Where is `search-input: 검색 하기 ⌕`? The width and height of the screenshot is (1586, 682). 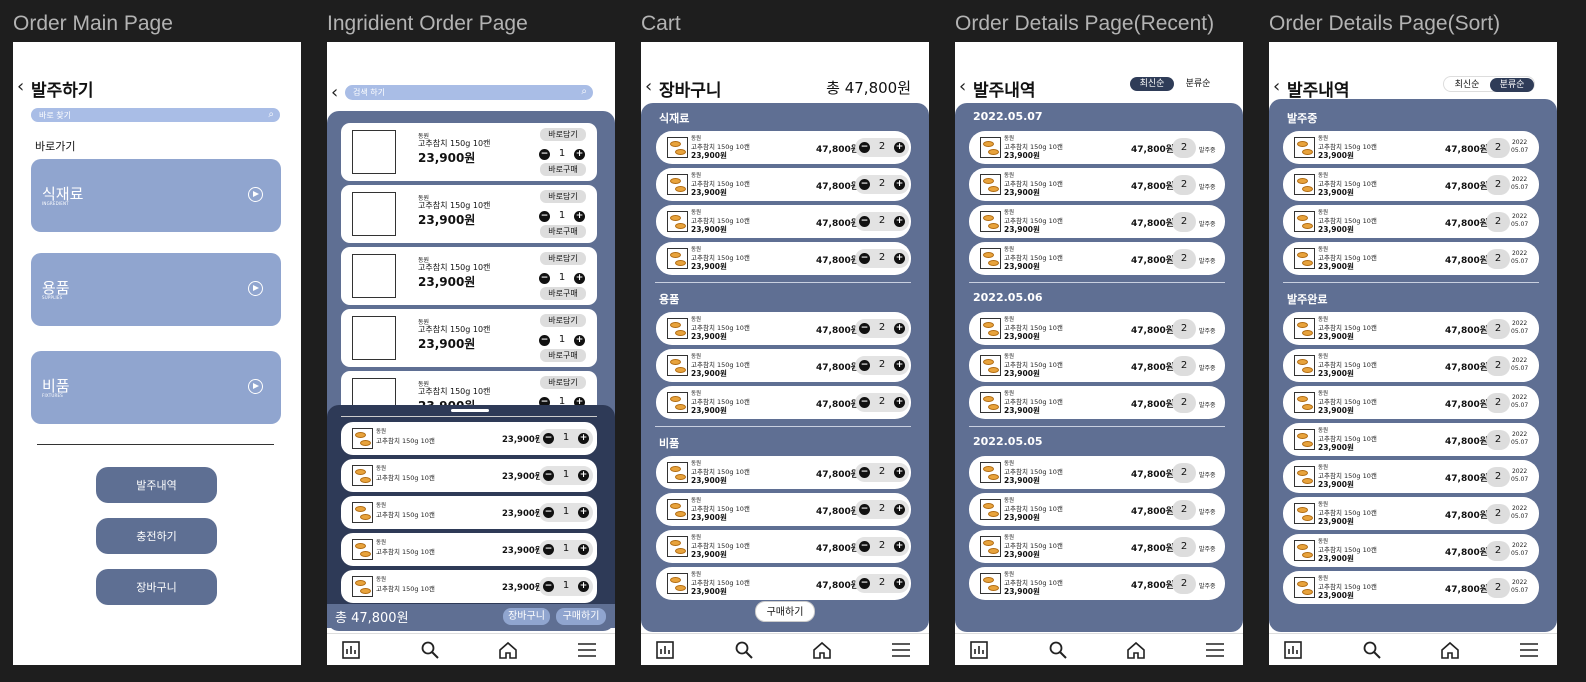
search-input: 검색 하기 ⌕ is located at coordinates (469, 92).